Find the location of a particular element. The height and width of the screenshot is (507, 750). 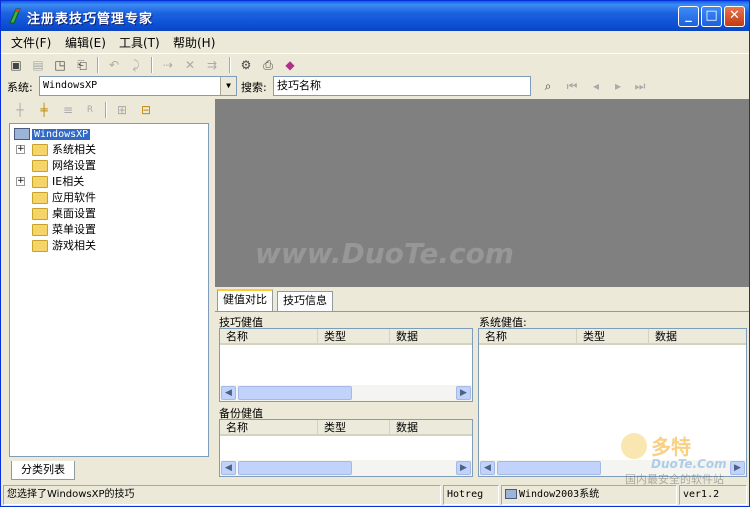

app-icon is located at coordinates (15, 16).